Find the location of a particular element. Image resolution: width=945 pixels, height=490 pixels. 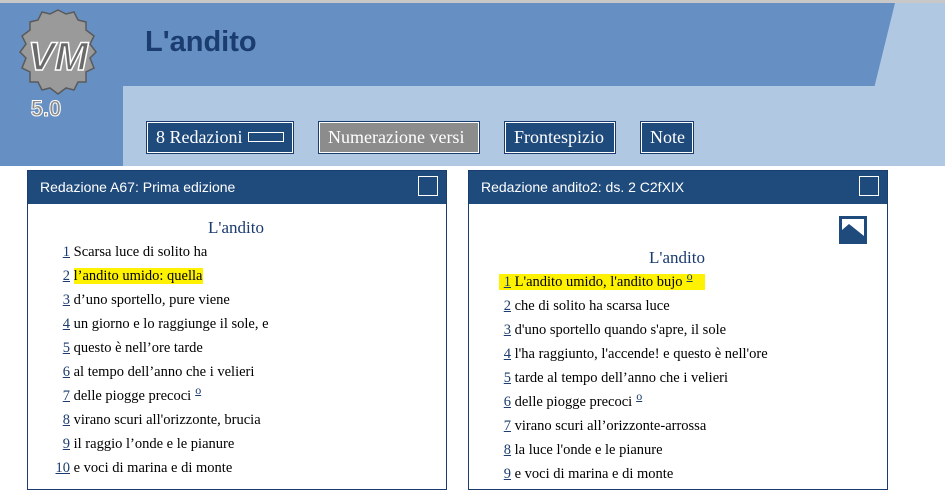

left-panel-header: Redazione A67: Prima edizione is located at coordinates (237, 187).